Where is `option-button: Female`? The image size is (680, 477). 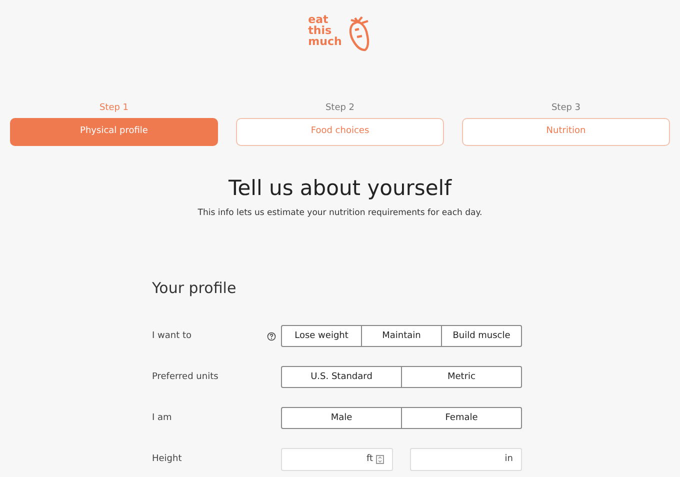 option-button: Female is located at coordinates (461, 418).